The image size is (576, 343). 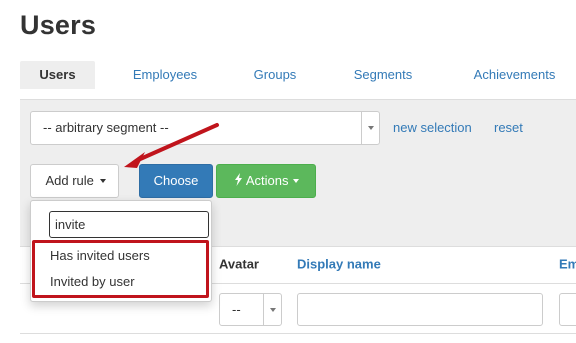 I want to click on rule-option-has-invited-users: Has invited users, so click(x=100, y=255).